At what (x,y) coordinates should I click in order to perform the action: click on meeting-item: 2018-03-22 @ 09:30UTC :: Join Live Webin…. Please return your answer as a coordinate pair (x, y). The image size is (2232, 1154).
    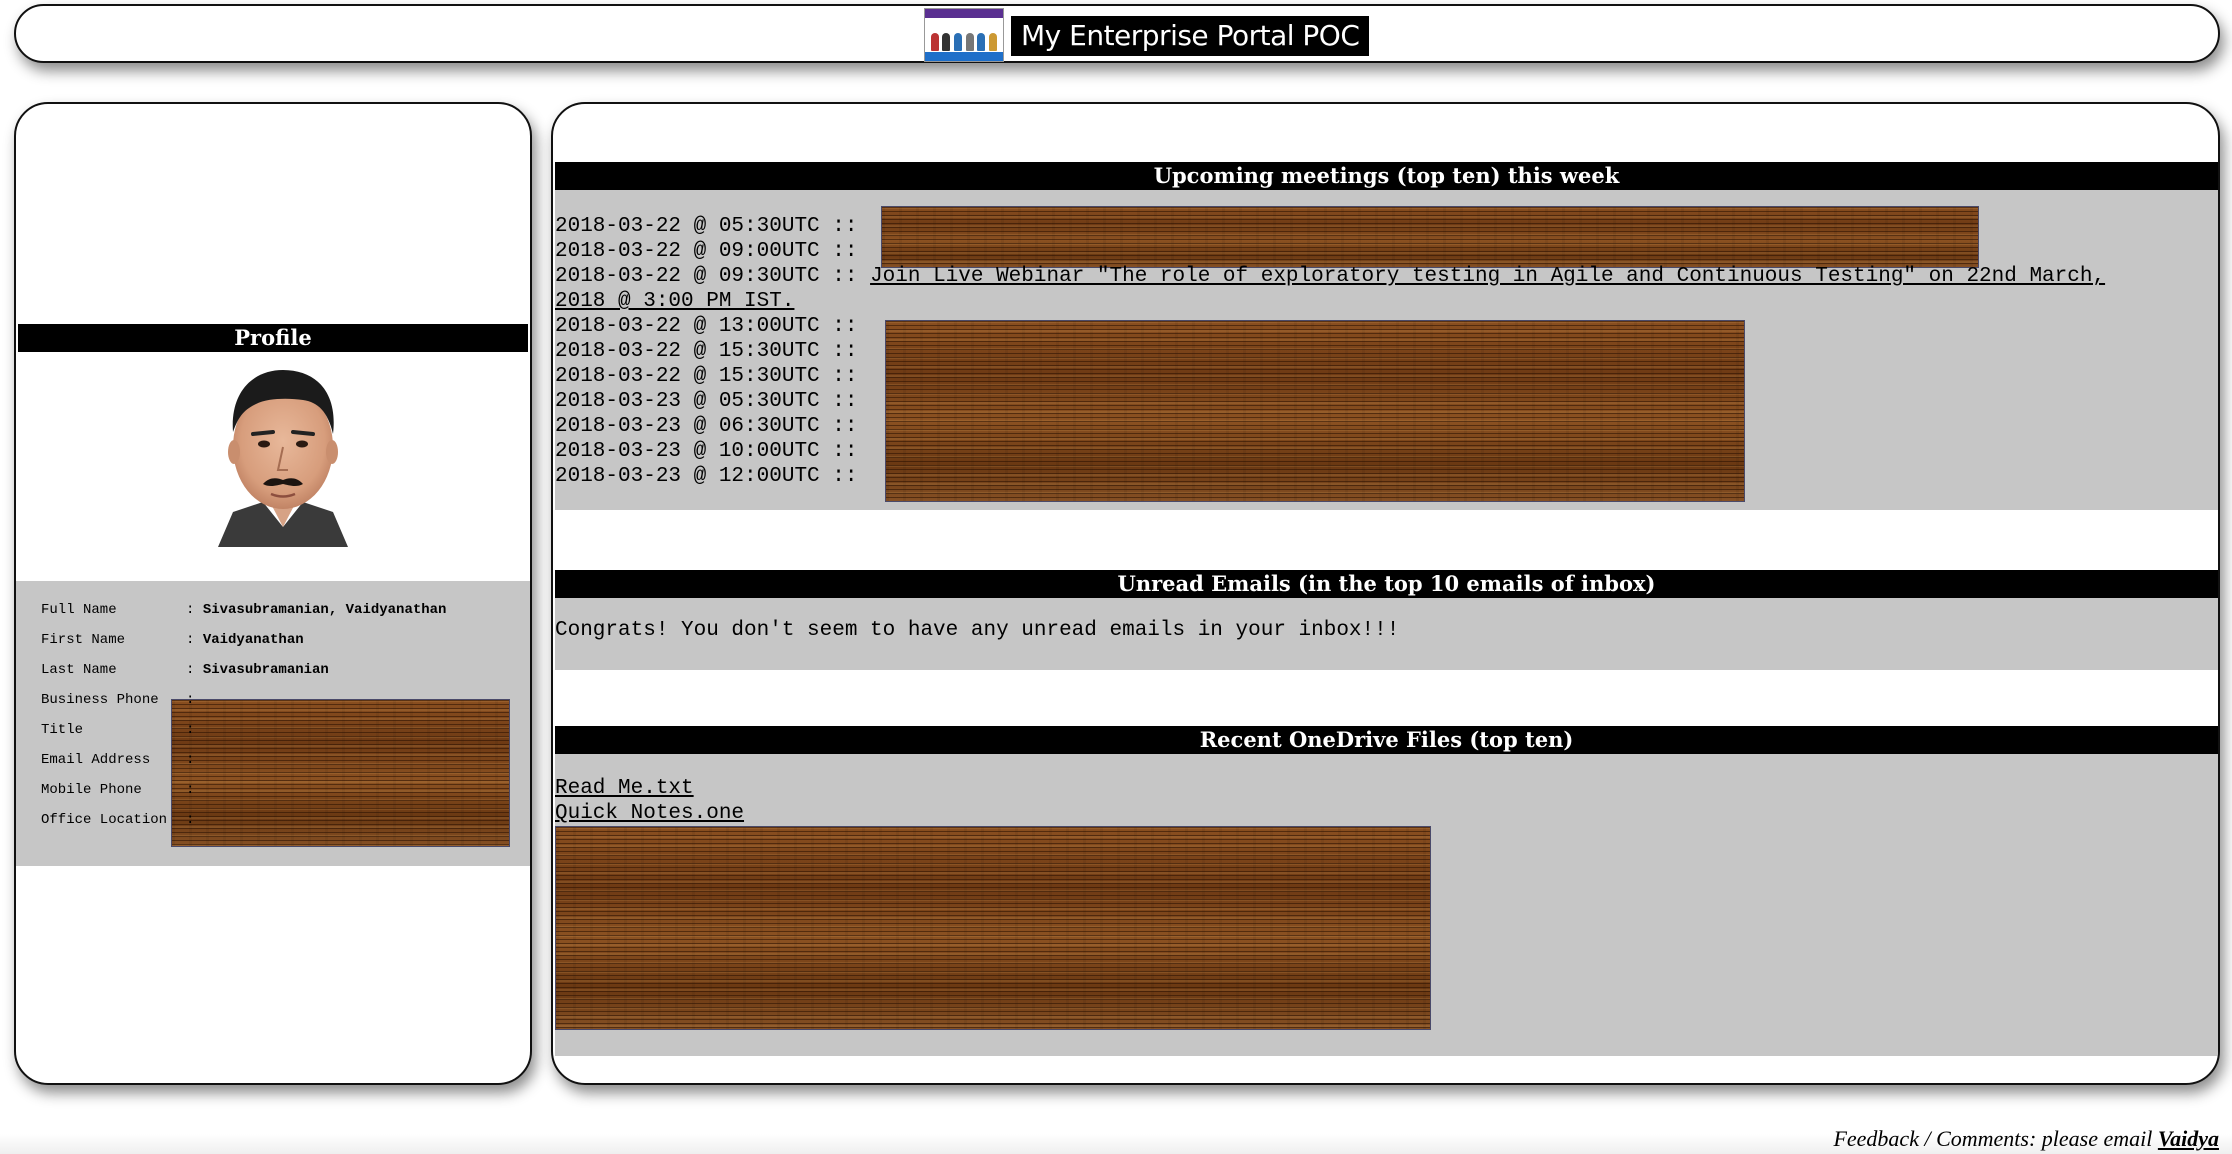
    Looking at the image, I should click on (1330, 276).